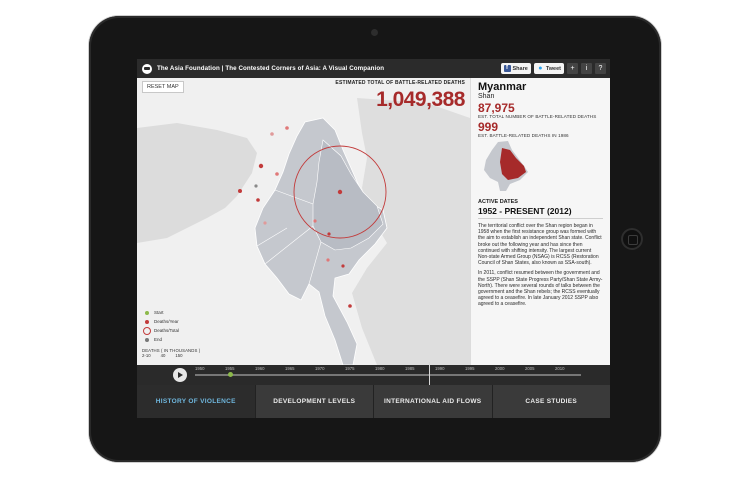  What do you see at coordinates (540, 68) in the screenshot?
I see `twitter-icon: ●` at bounding box center [540, 68].